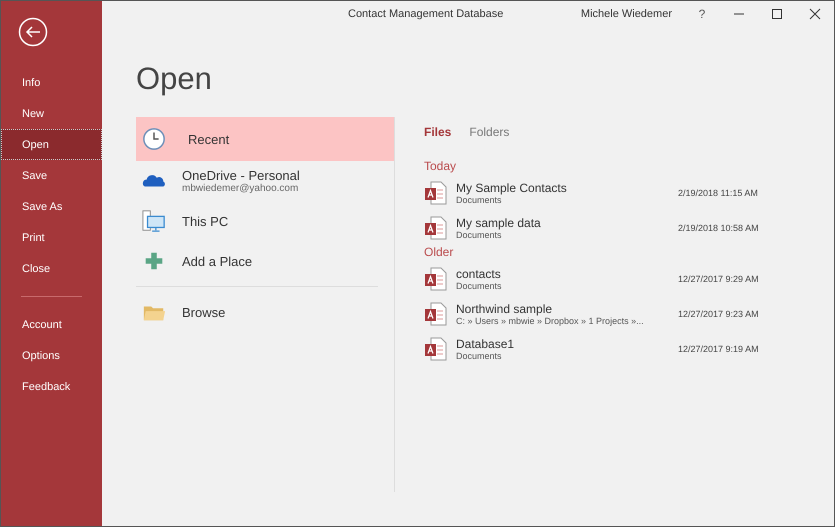  What do you see at coordinates (51, 386) in the screenshot?
I see `sidebar-item: Feedback` at bounding box center [51, 386].